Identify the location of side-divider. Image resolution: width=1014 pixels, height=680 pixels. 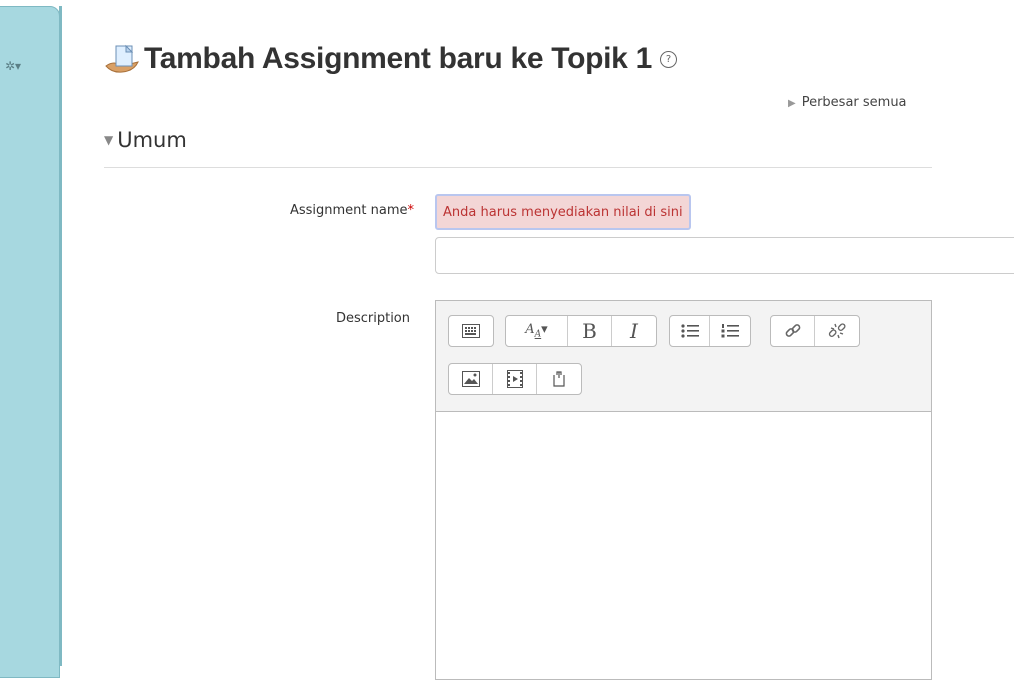
(60, 336).